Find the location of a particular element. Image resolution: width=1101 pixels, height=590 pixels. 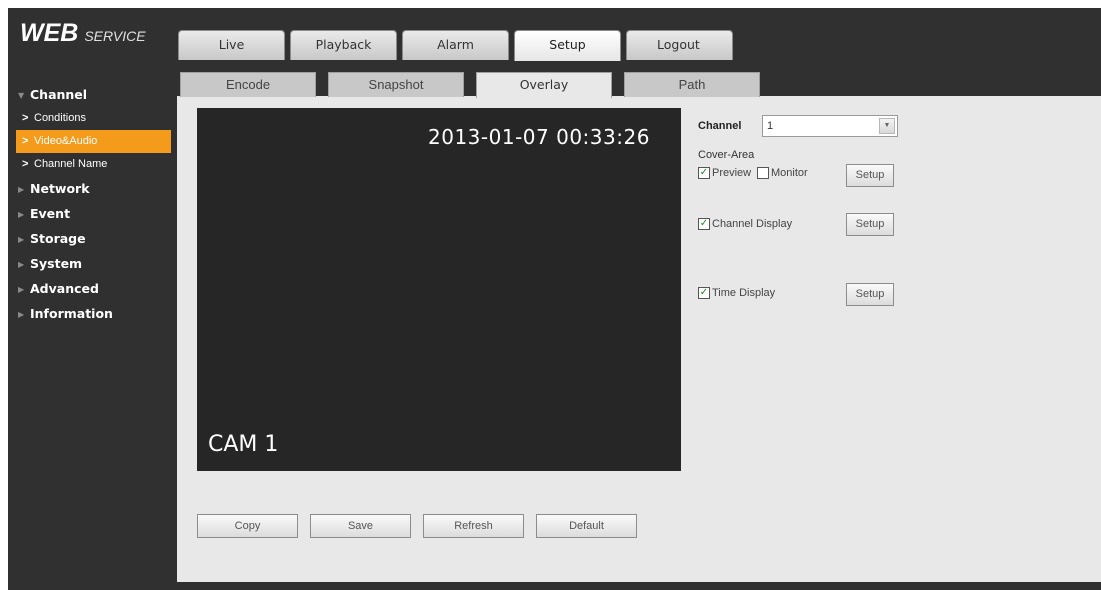

channel-display-setup-button: Setup is located at coordinates (870, 224).